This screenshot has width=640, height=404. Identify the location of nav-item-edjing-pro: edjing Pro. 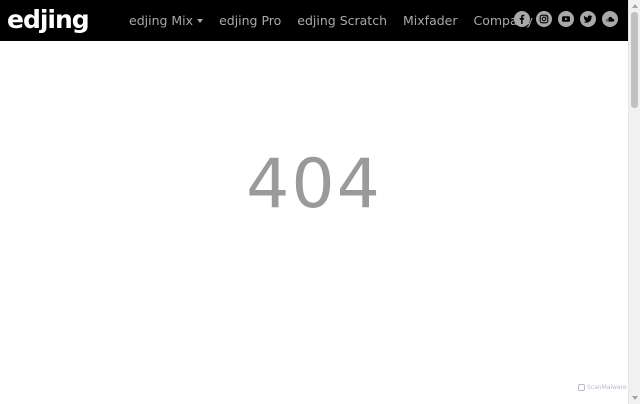
(250, 20).